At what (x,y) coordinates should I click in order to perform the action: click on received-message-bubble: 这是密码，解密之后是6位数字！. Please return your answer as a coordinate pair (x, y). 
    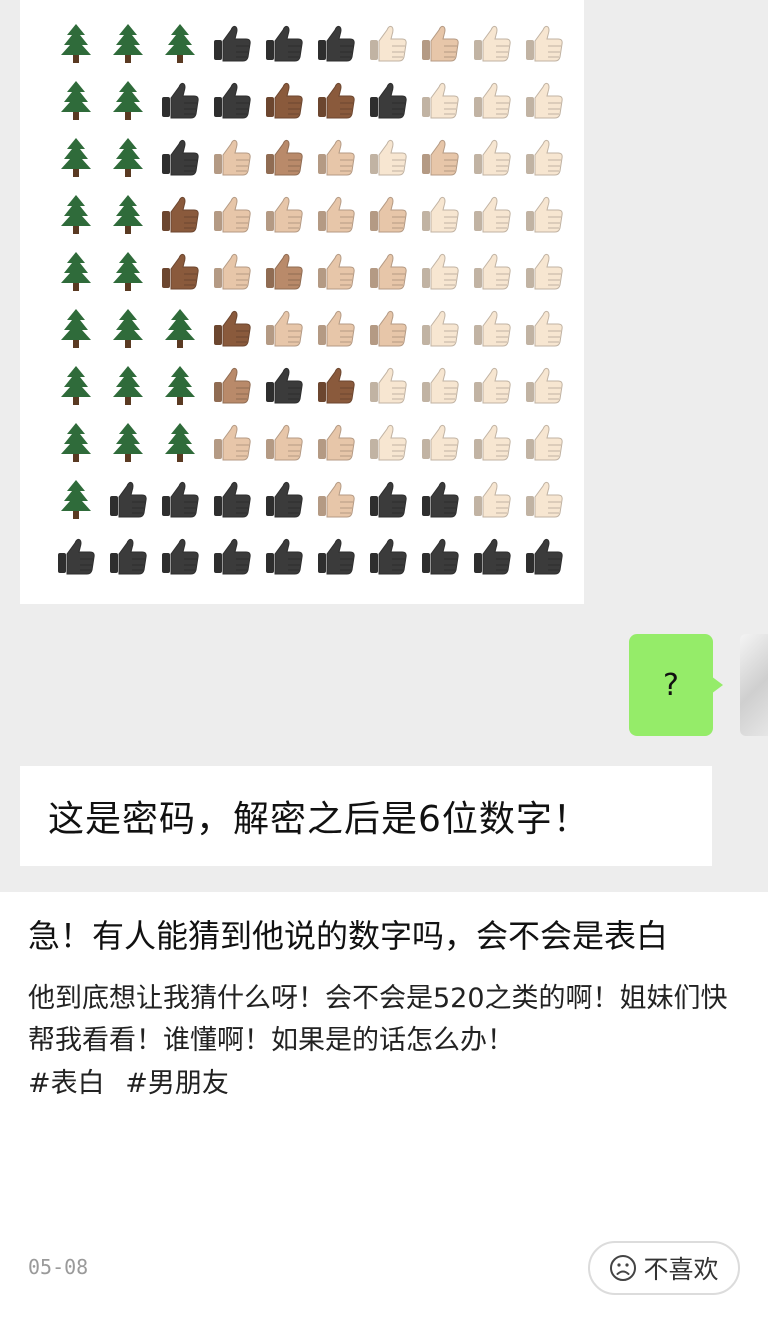
    Looking at the image, I should click on (366, 816).